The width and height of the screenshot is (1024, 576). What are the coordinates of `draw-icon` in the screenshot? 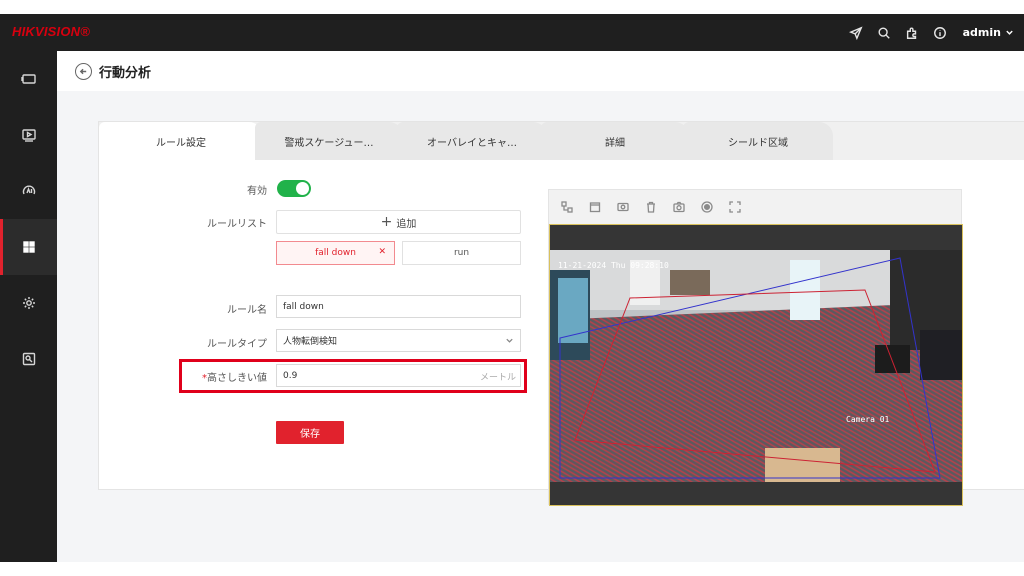 It's located at (623, 207).